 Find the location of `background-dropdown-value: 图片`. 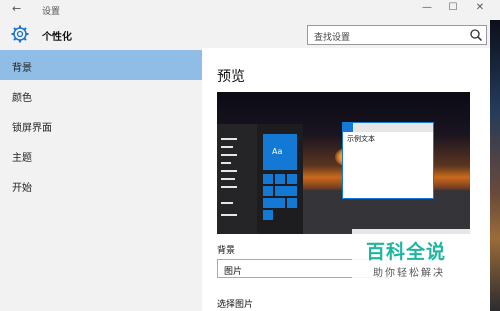

background-dropdown-value: 图片 is located at coordinates (233, 272).